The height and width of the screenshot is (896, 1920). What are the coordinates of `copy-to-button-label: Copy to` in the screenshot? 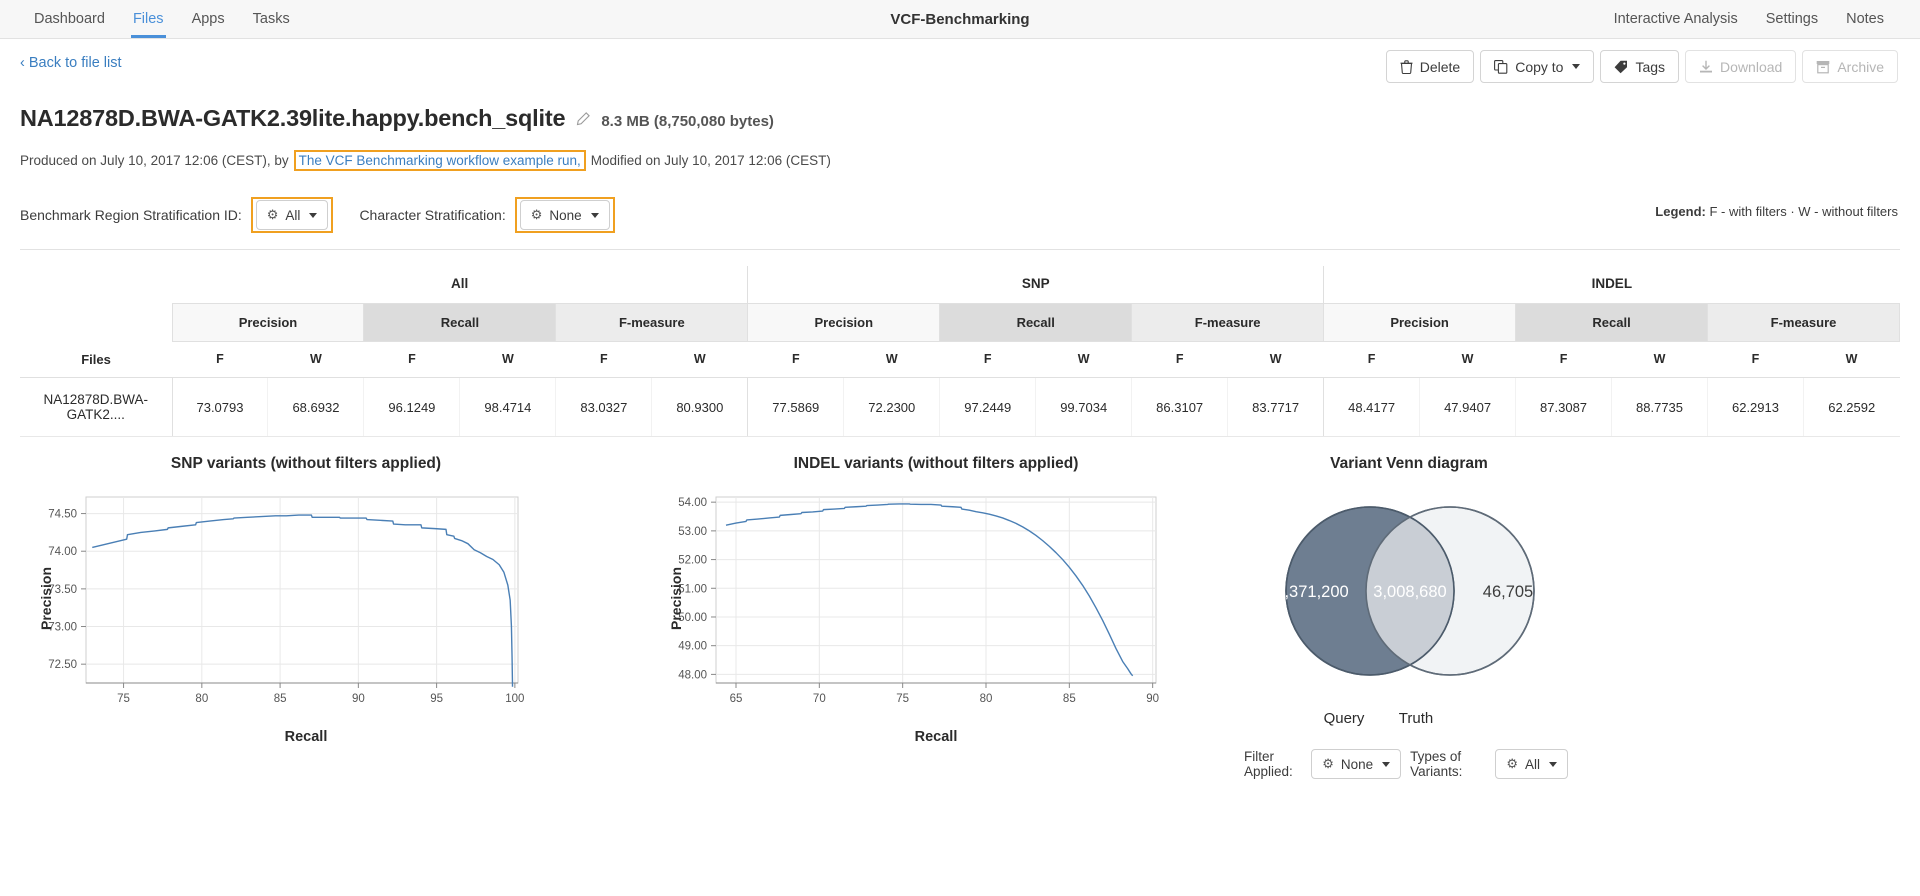 It's located at (1539, 66).